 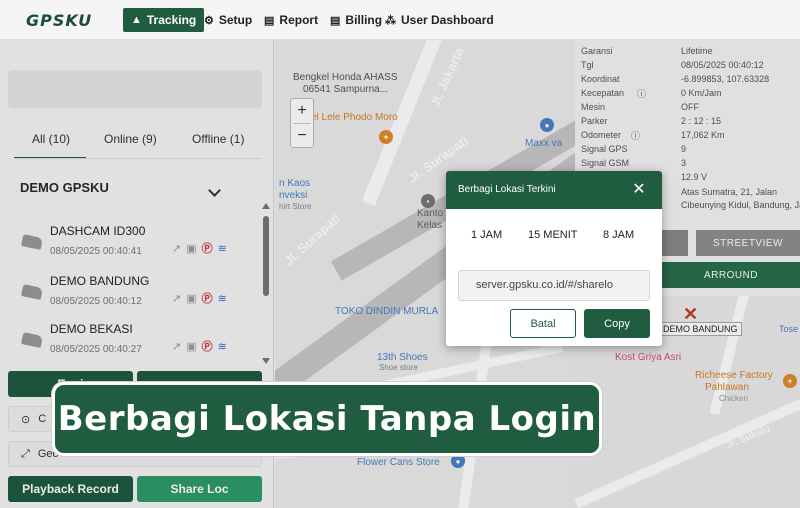 What do you see at coordinates (701, 93) in the screenshot?
I see `info-value: 0 Km/Jam` at bounding box center [701, 93].